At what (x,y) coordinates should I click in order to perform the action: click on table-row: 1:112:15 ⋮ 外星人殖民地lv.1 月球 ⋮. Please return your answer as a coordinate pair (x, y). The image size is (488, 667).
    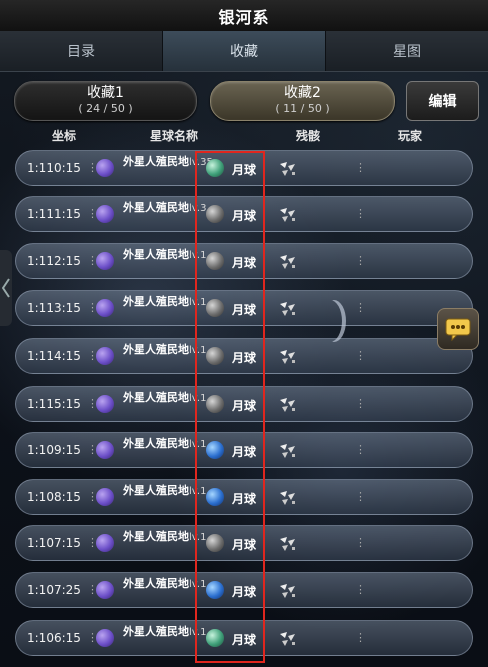
    Looking at the image, I should click on (244, 261).